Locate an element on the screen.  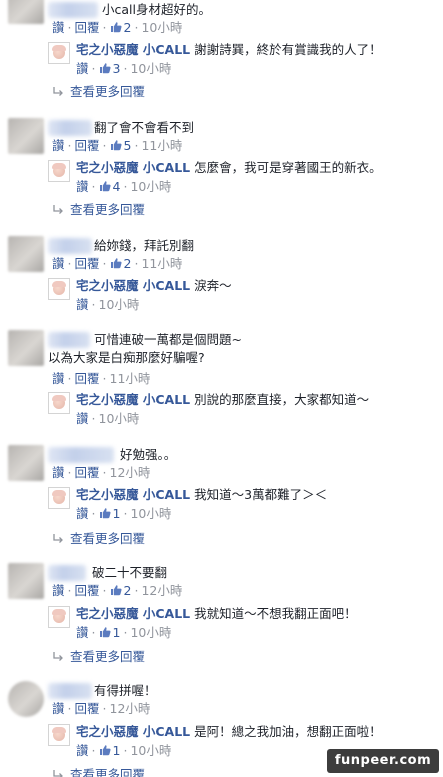
like-count: 3 is located at coordinates (109, 68).